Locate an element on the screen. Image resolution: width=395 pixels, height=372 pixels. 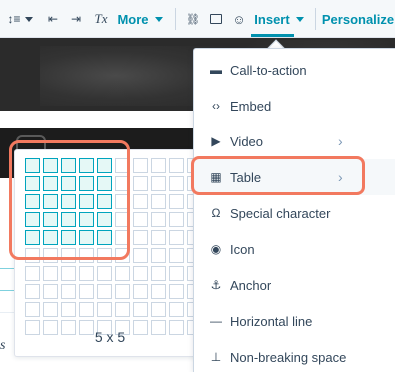
insert-menu-button: Insert is located at coordinates (279, 19).